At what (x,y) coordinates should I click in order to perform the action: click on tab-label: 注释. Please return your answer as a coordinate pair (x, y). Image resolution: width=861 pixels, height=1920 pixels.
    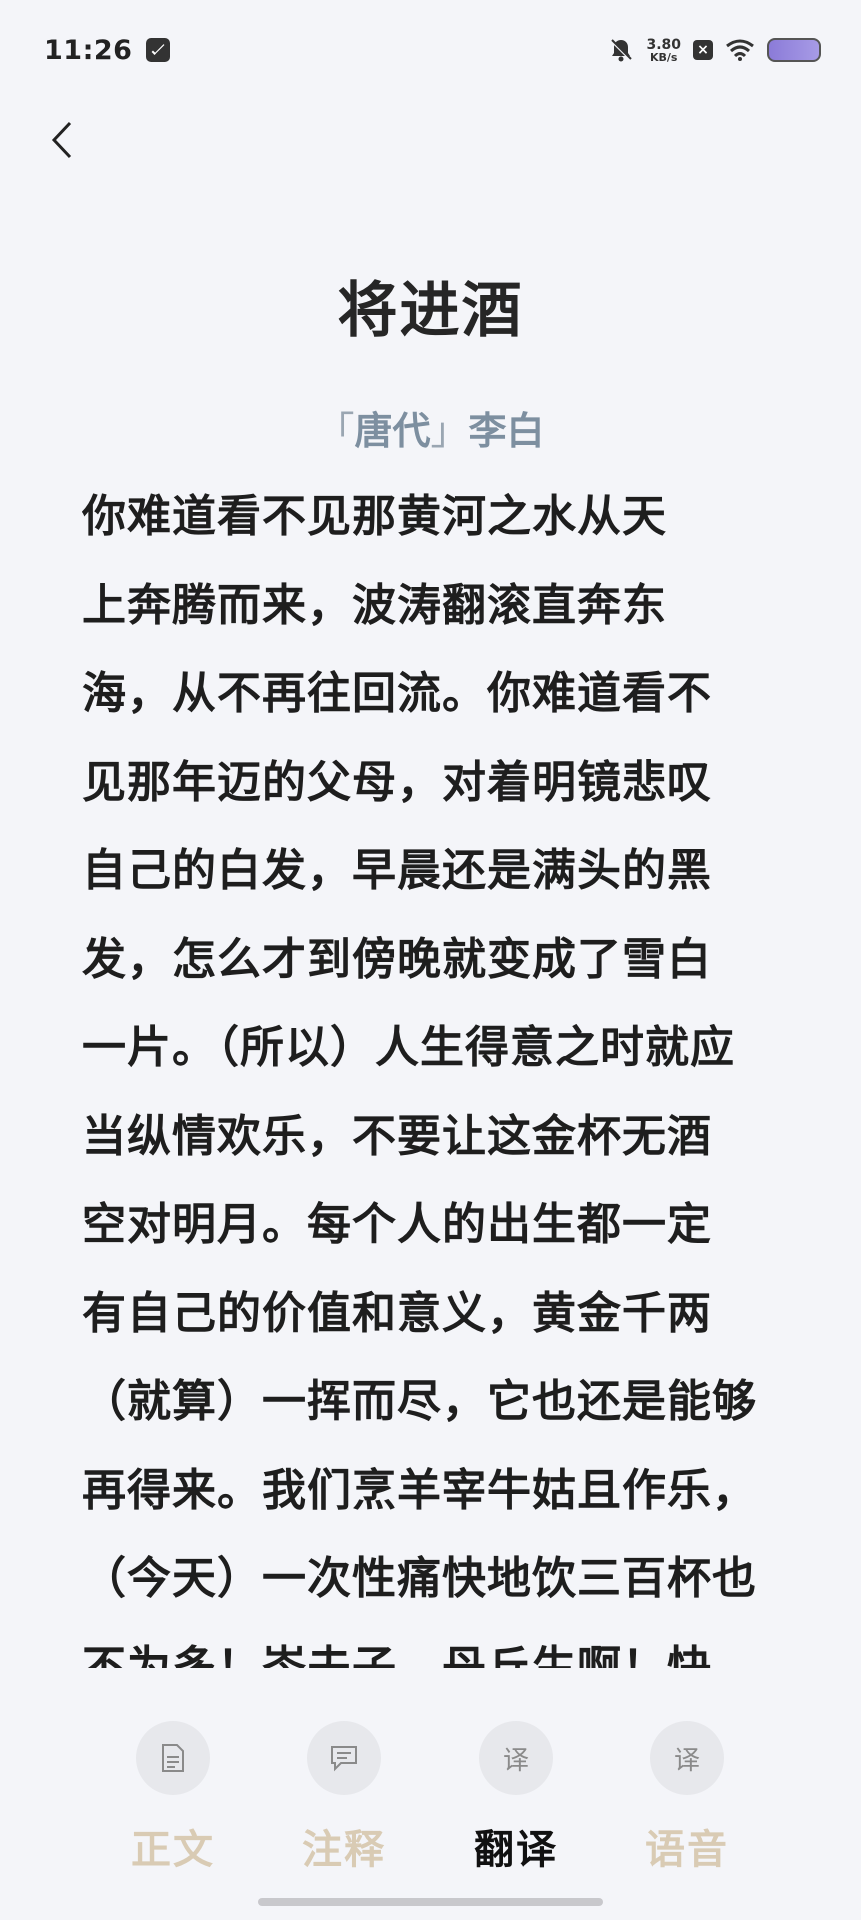
    Looking at the image, I should click on (344, 1849).